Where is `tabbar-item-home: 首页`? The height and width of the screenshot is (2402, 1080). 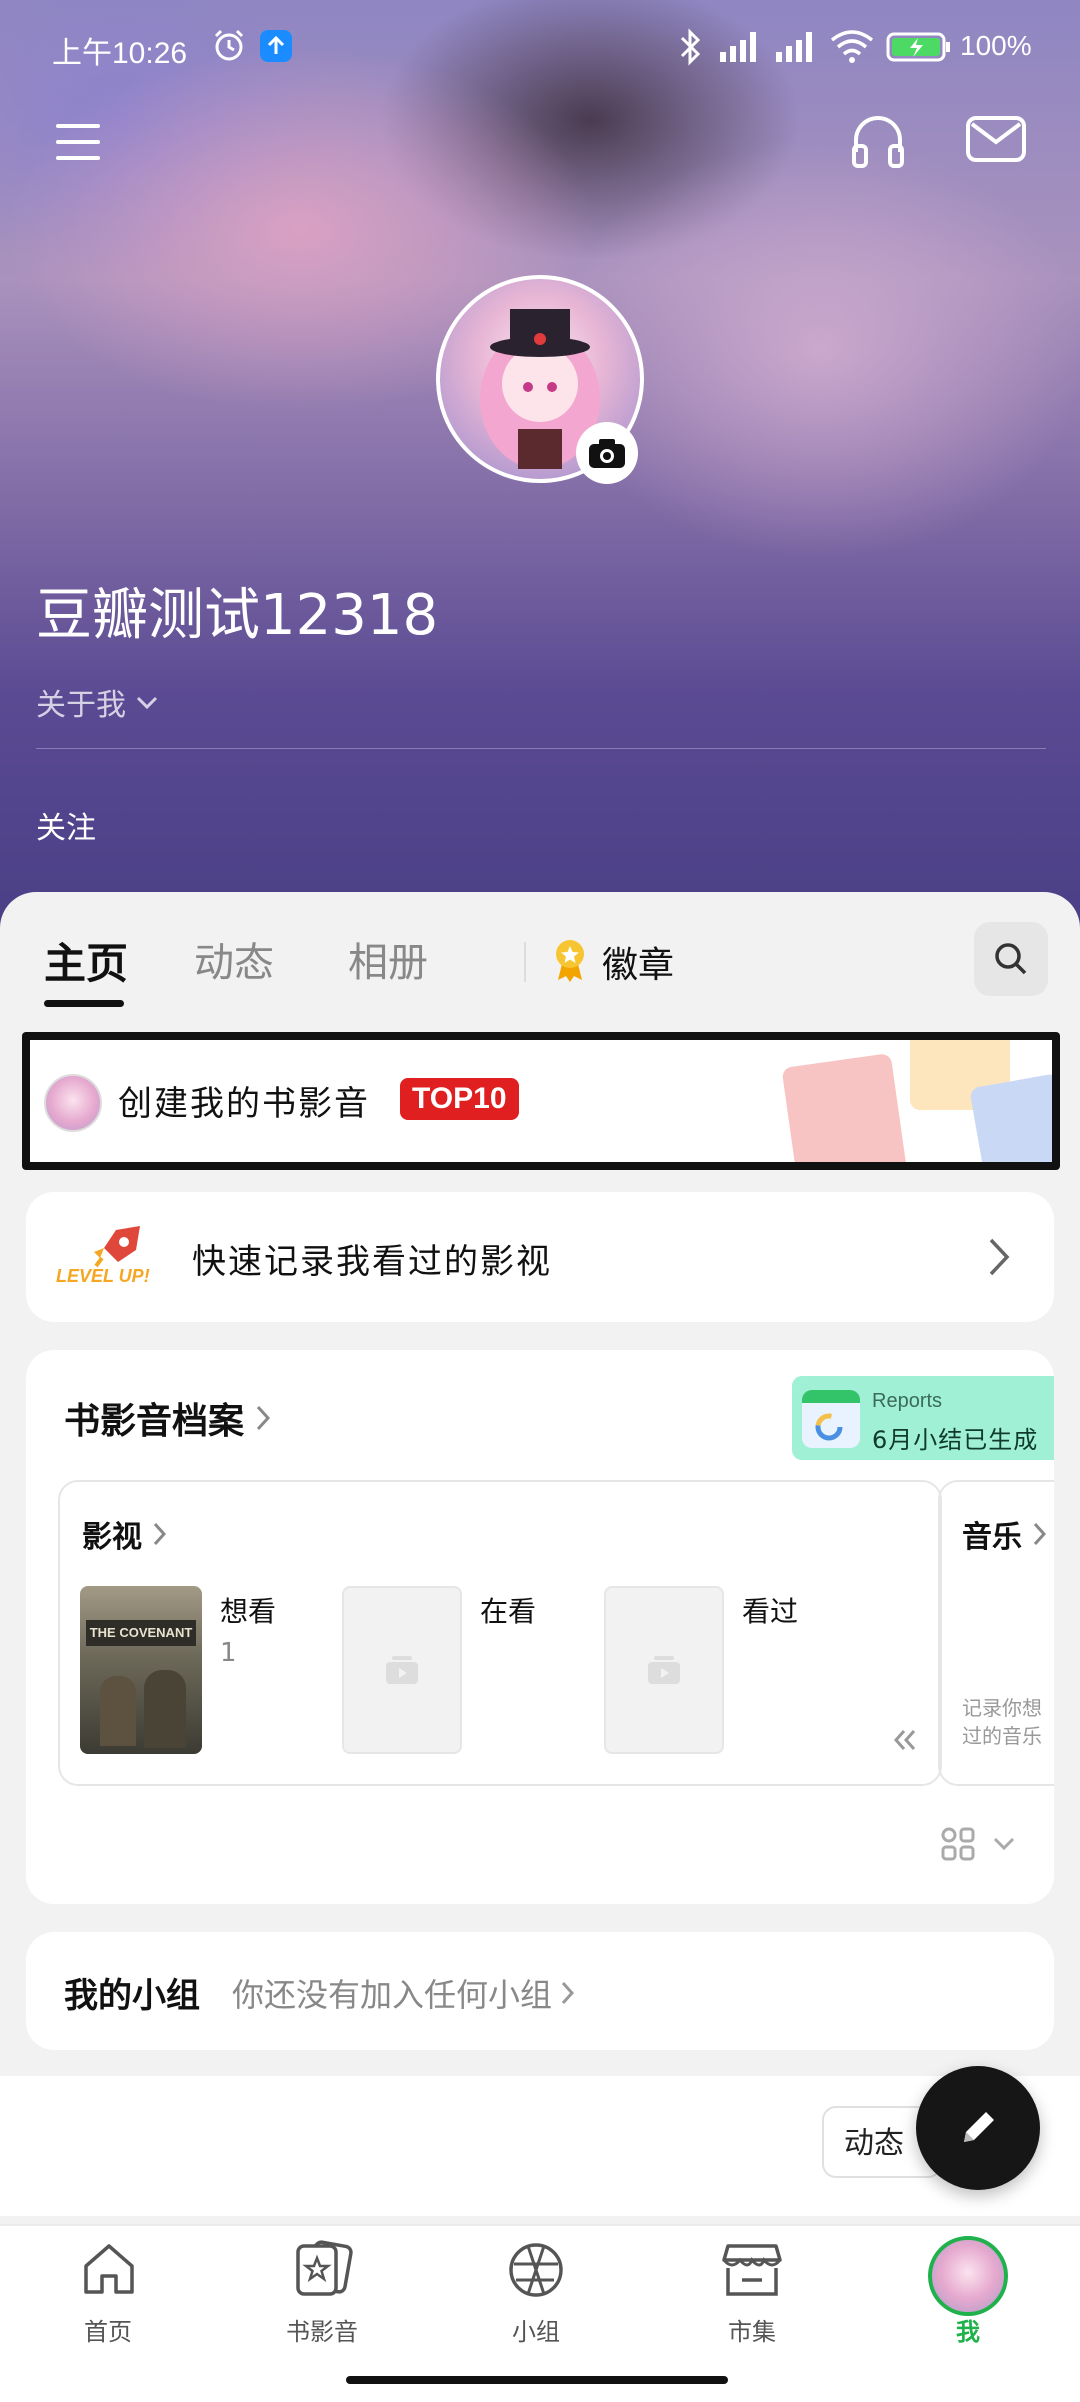 tabbar-item-home: 首页 is located at coordinates (108, 2291).